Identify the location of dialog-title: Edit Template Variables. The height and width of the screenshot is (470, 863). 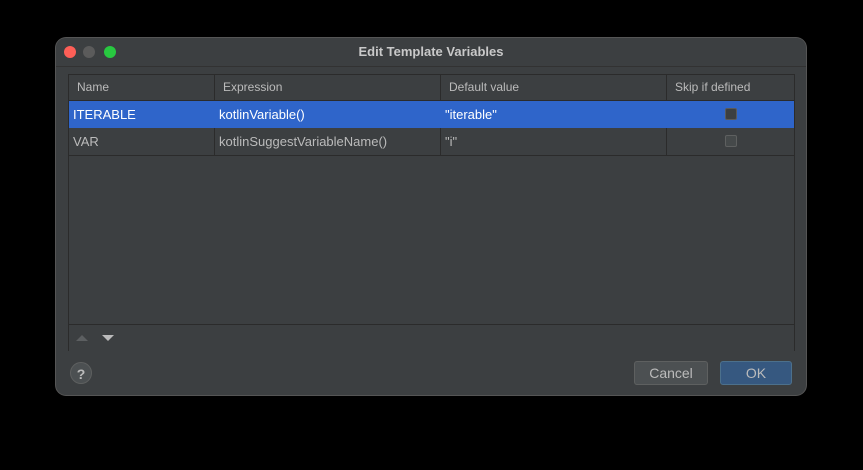
(431, 51).